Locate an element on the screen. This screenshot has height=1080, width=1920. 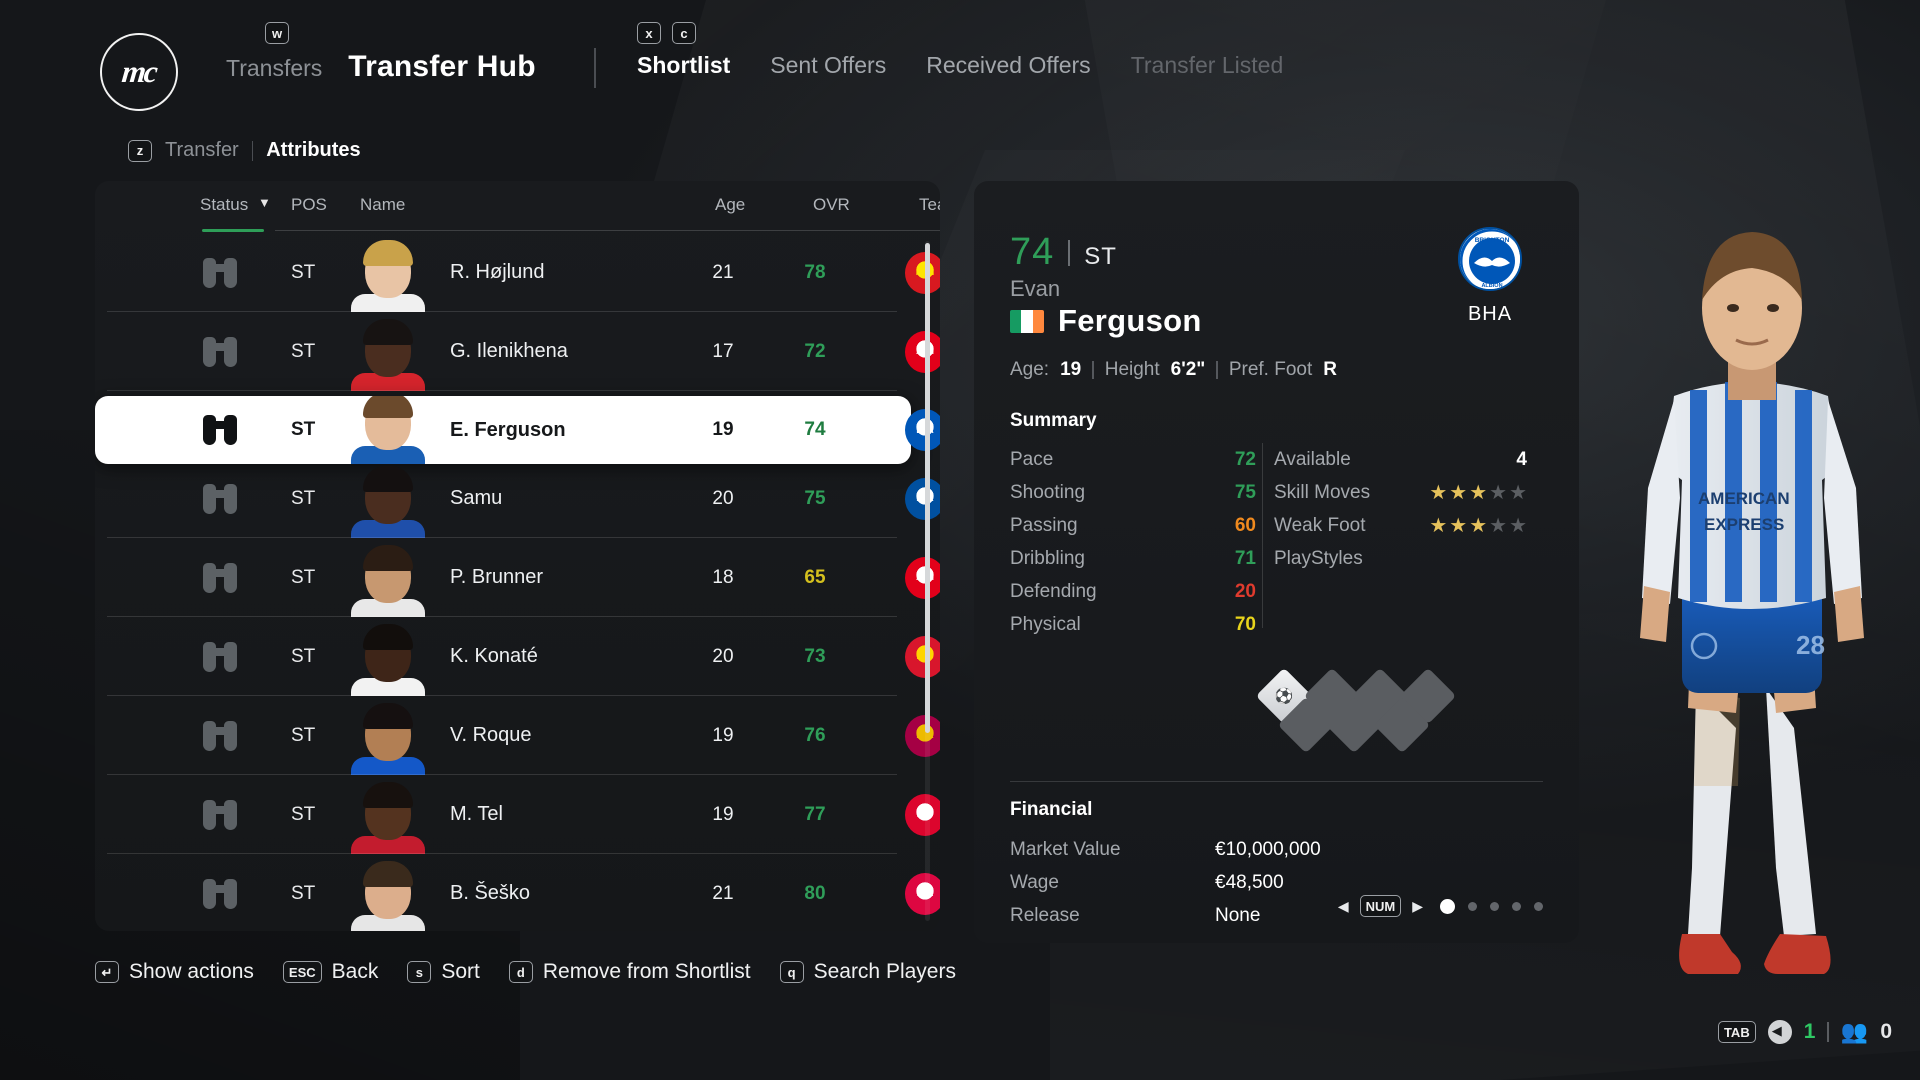
tab-sent-offers: Sent Offers is located at coordinates (828, 65).